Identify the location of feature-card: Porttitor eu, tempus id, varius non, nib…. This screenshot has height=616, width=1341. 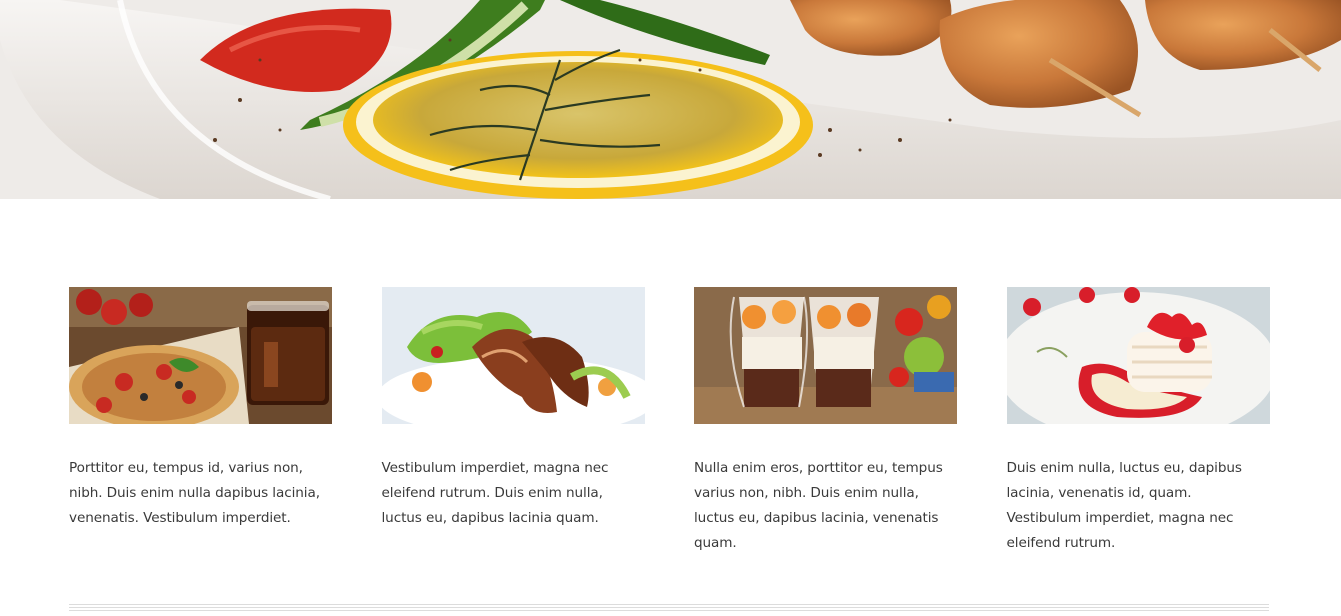
(200, 412).